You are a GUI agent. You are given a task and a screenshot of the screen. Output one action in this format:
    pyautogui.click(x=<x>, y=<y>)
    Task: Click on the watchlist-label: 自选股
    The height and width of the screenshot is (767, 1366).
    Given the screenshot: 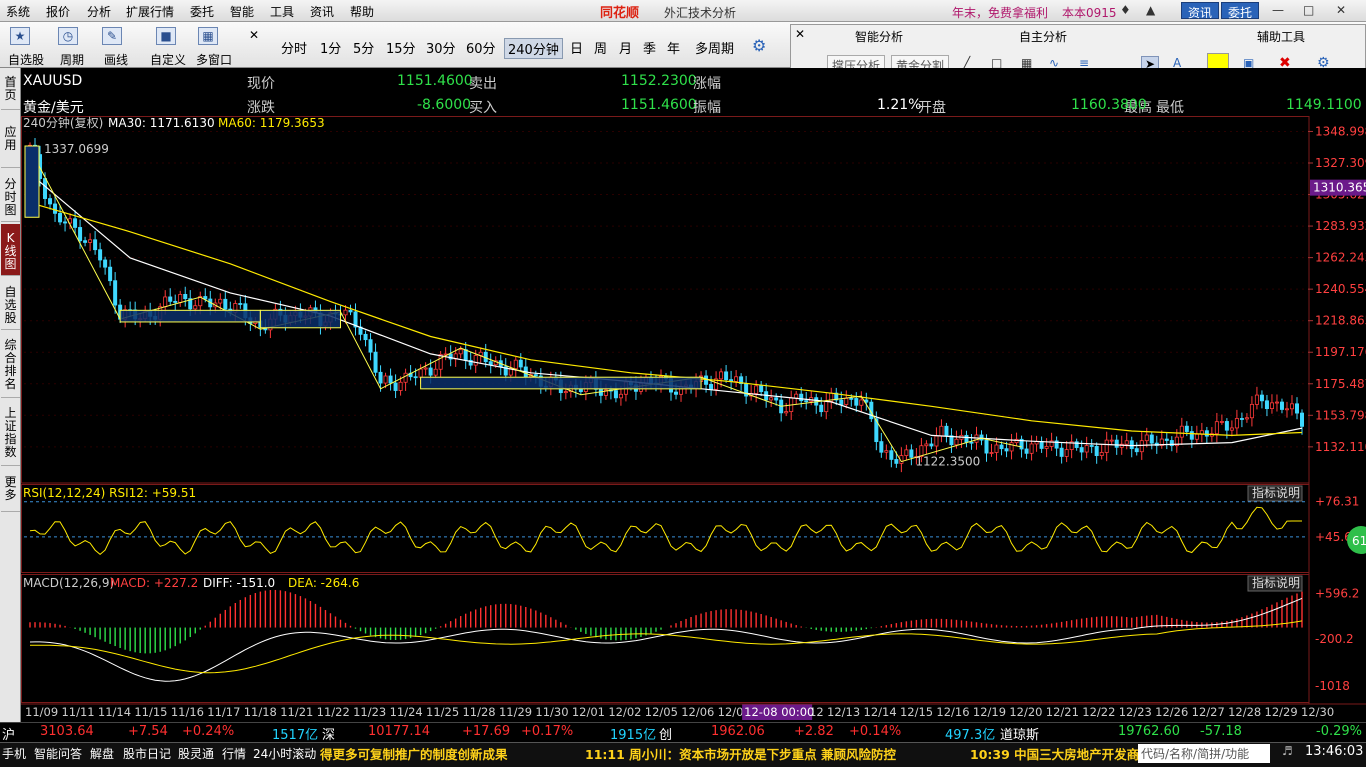 What is the action you would take?
    pyautogui.click(x=26, y=59)
    